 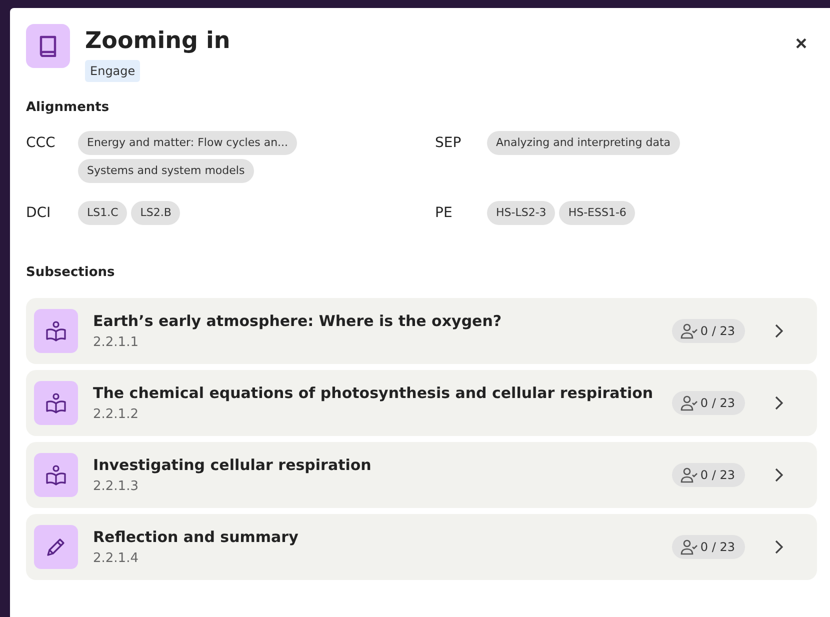 What do you see at coordinates (298, 321) in the screenshot?
I see `subsection-title: Earth’s early atmosphere: Where is the oxygen?` at bounding box center [298, 321].